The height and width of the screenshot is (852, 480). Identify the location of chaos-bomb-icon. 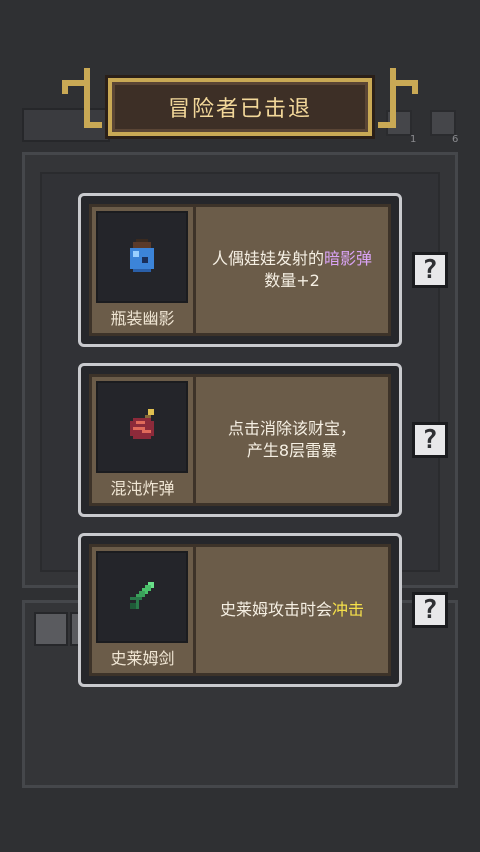
(142, 424).